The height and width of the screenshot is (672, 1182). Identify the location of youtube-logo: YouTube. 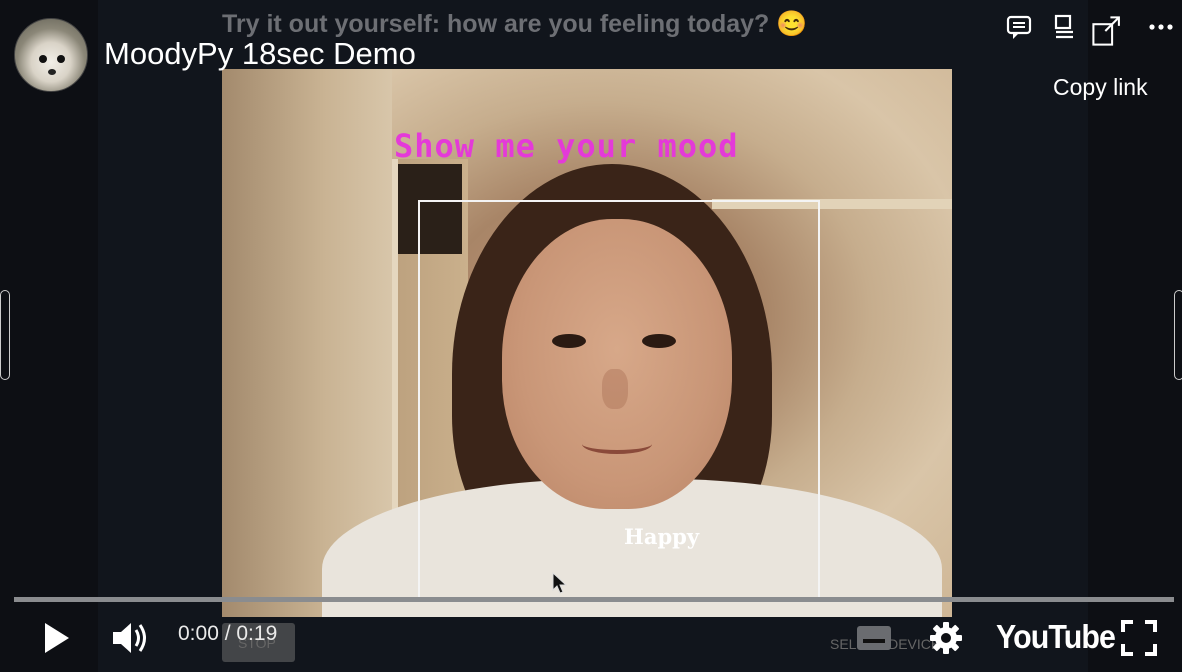
(1056, 637).